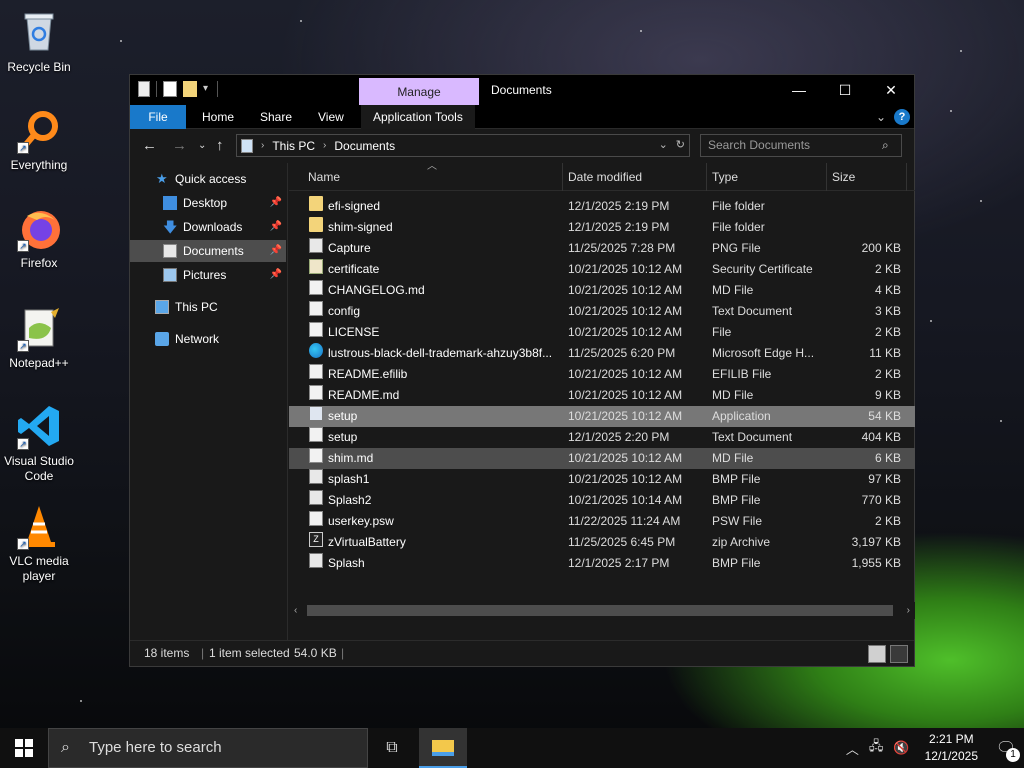 The height and width of the screenshot is (768, 1024). Describe the element at coordinates (901, 748) in the screenshot. I see `volume-muted-icon: 🔇` at that location.